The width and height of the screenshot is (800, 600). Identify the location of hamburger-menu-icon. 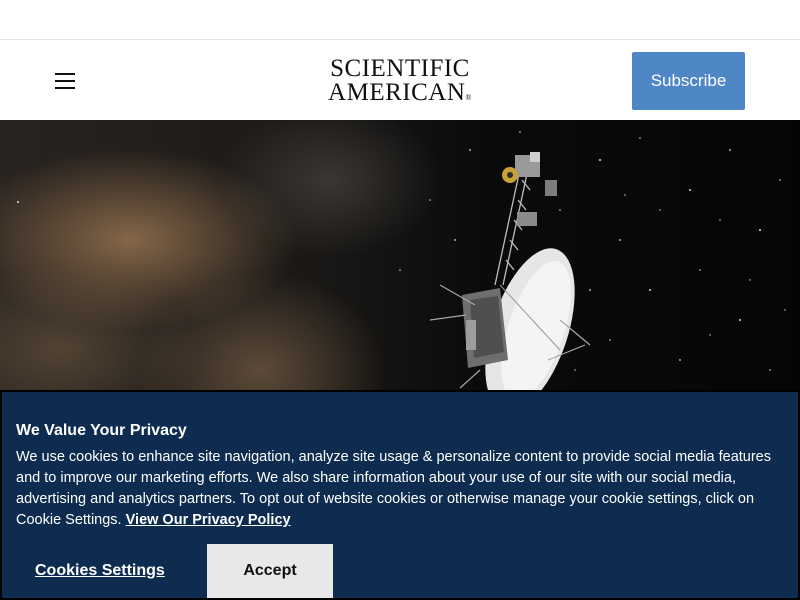
(65, 81).